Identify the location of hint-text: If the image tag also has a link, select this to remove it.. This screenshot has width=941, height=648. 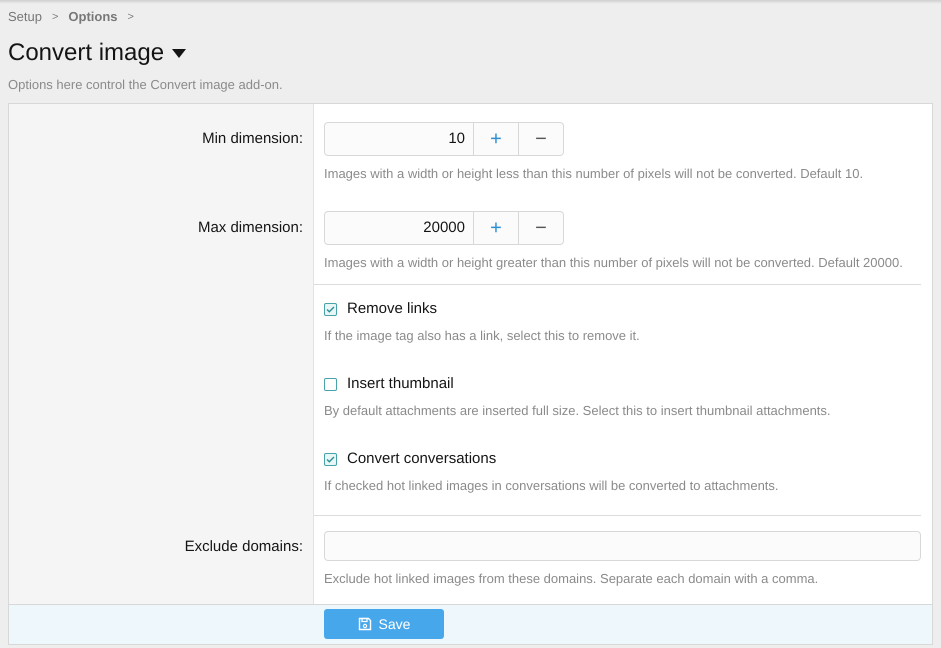
(482, 335).